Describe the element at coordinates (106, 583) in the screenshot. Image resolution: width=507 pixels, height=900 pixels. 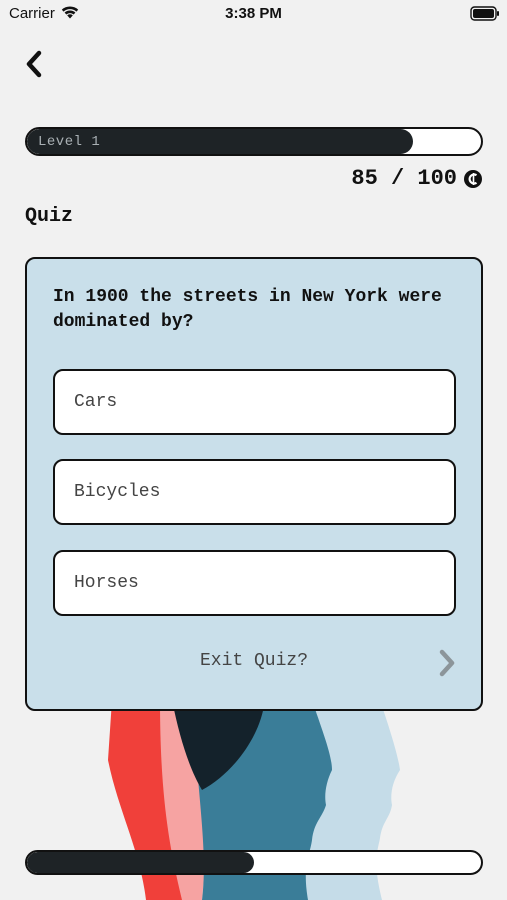
I see `answer-label: Horses` at that location.